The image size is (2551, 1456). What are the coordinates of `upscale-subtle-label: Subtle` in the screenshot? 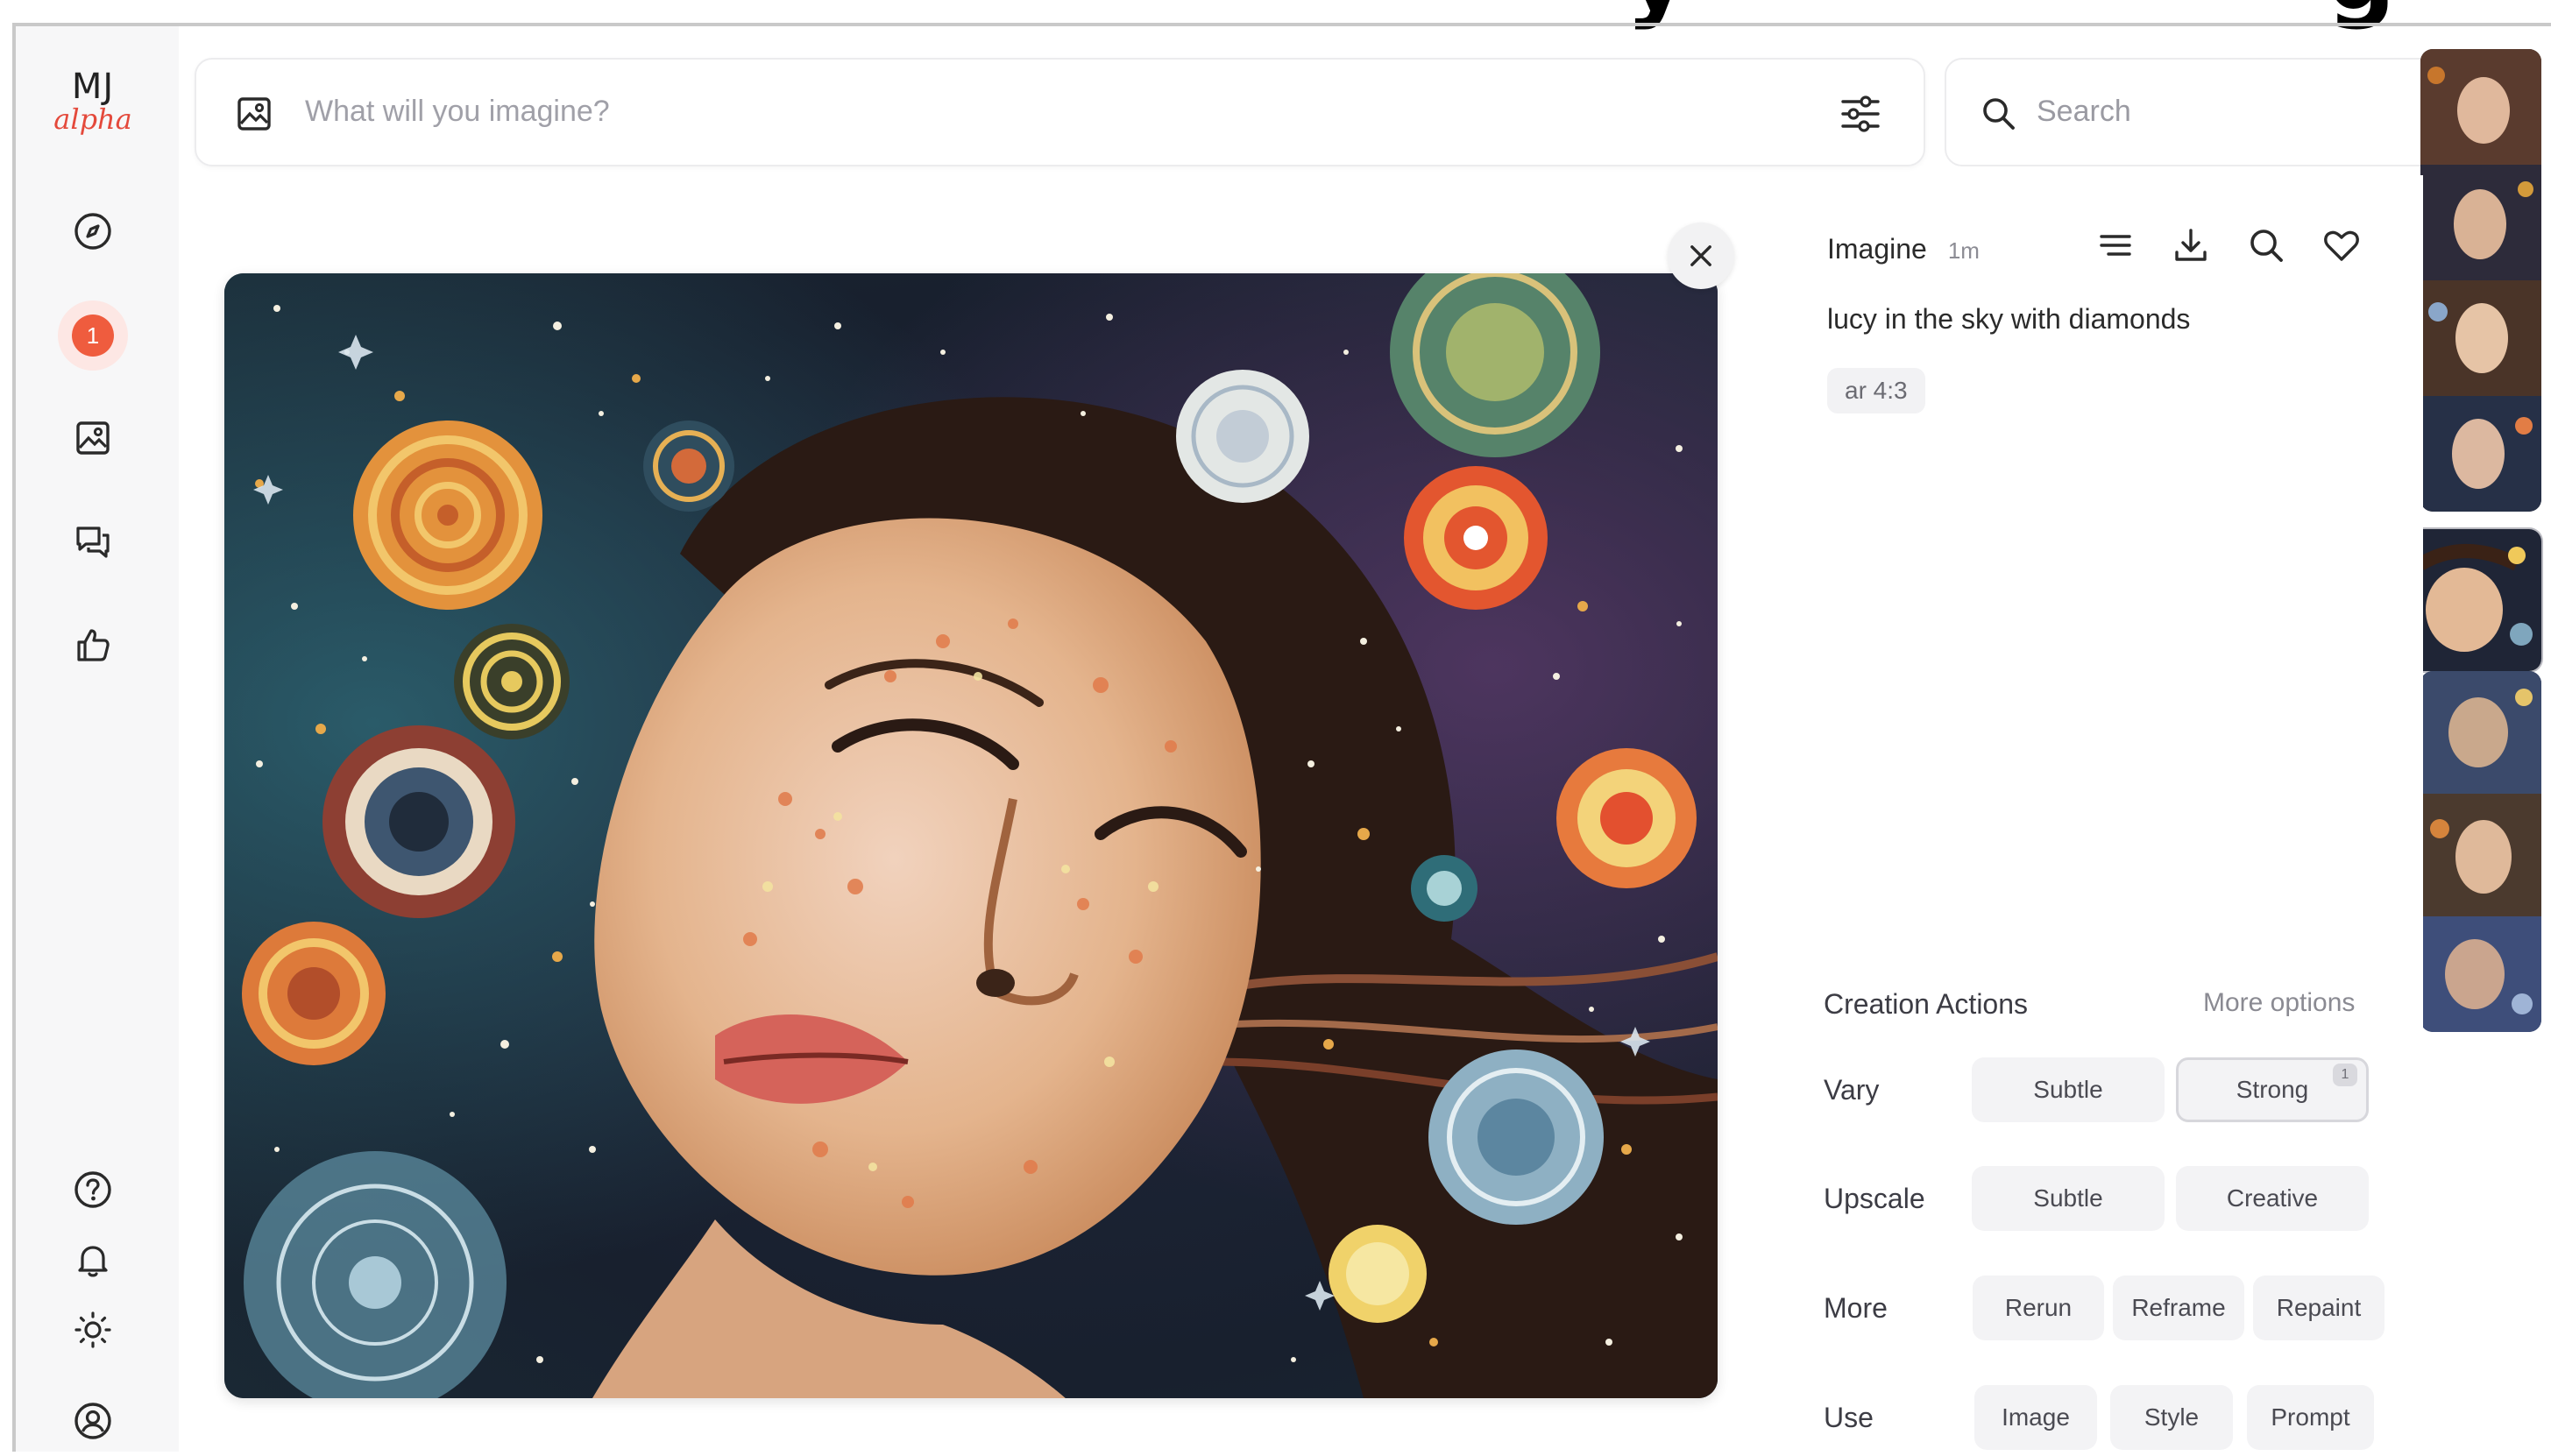 It's located at (2068, 1198).